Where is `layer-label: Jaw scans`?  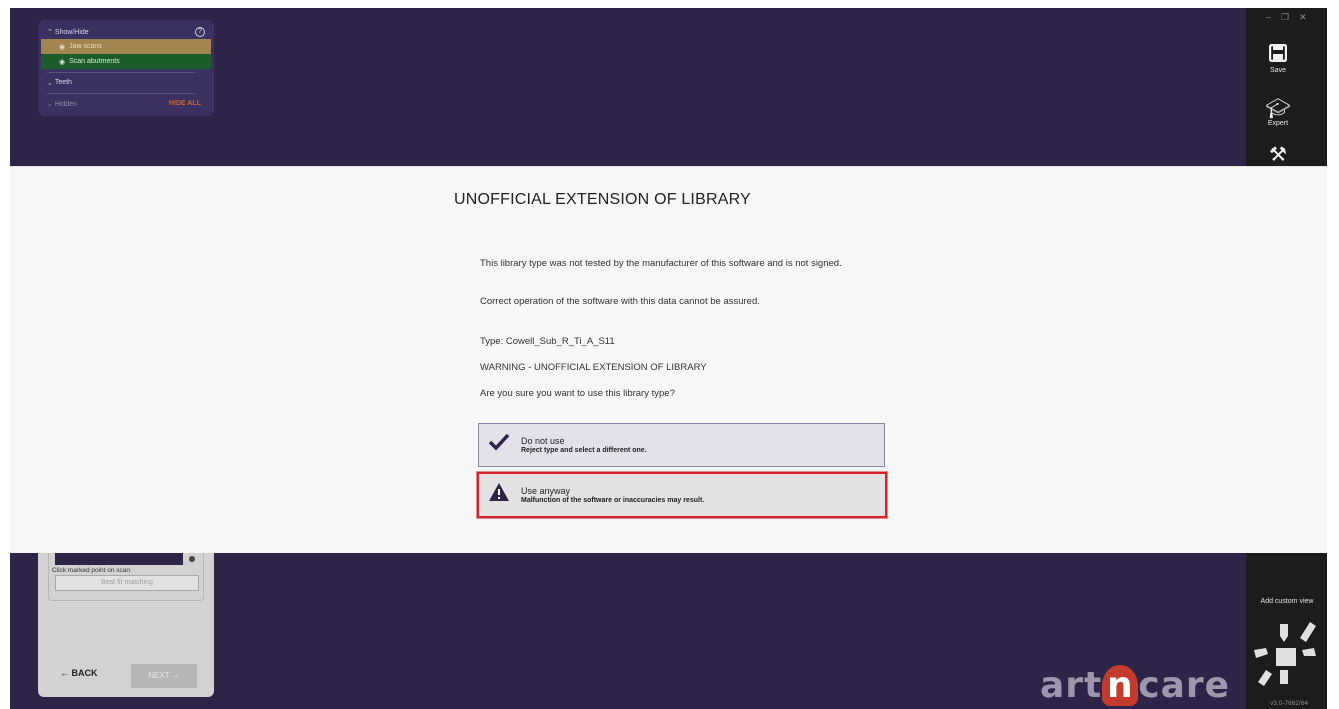
layer-label: Jaw scans is located at coordinates (85, 46).